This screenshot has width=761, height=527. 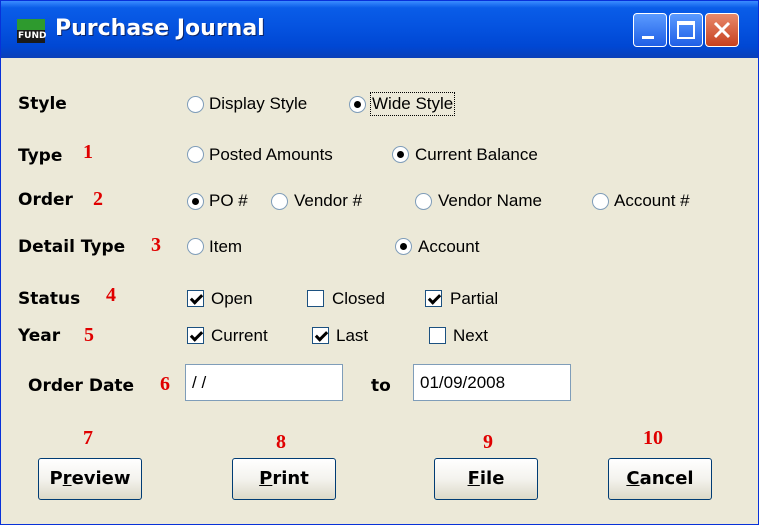 What do you see at coordinates (165, 384) in the screenshot?
I see `order-date-marker: 6` at bounding box center [165, 384].